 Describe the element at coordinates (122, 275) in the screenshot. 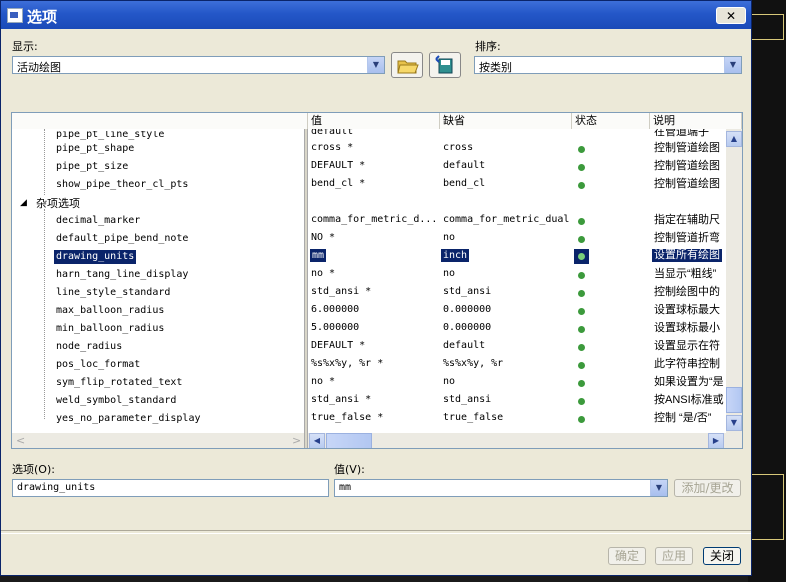

I see `tree-item: harn_tang_line_display` at that location.